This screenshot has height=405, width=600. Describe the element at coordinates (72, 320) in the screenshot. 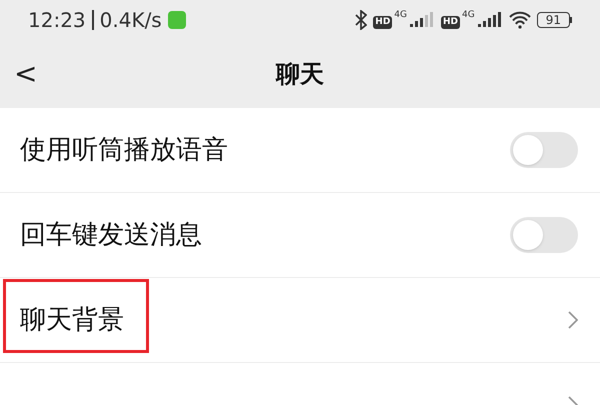

I see `setting-label: 聊天背景` at that location.